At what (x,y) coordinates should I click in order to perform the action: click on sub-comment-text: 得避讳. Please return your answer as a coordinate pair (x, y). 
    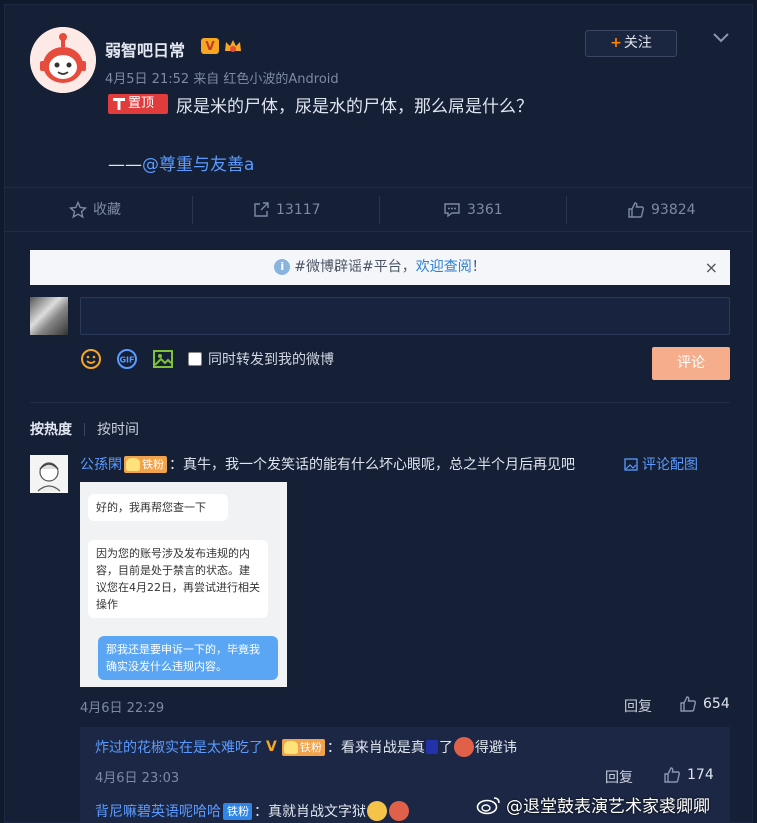
    Looking at the image, I should click on (495, 748).